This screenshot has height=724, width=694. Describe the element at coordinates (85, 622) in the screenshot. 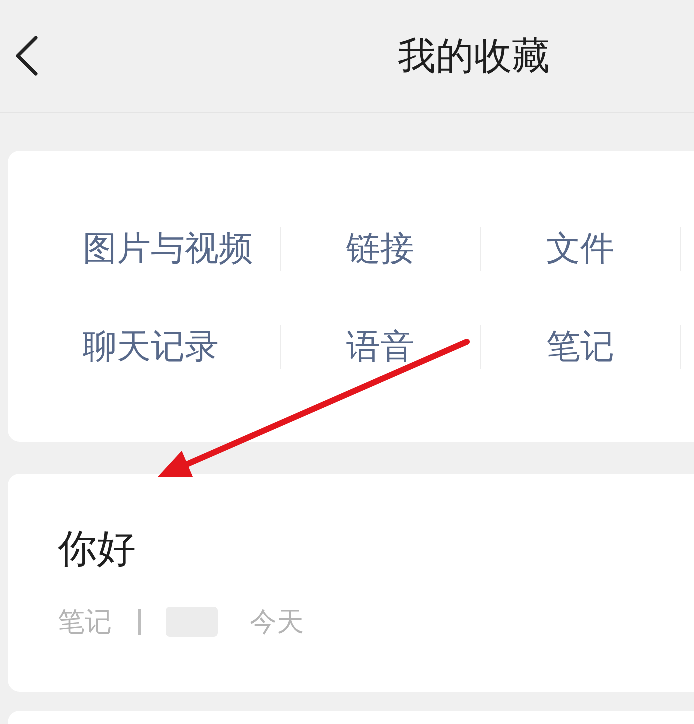

I see `note-type: 笔记` at that location.